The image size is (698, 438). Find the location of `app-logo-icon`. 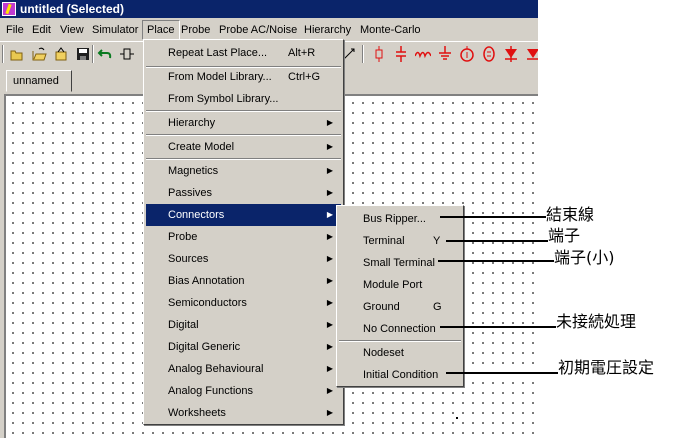

app-logo-icon is located at coordinates (9, 9).